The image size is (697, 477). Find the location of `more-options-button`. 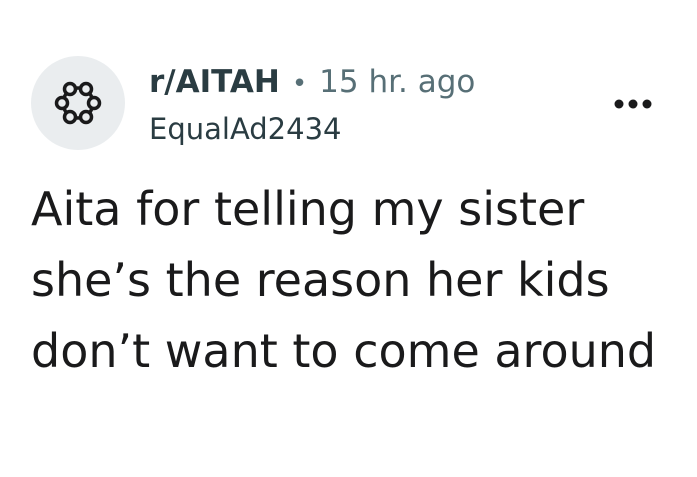

more-options-button is located at coordinates (633, 104).